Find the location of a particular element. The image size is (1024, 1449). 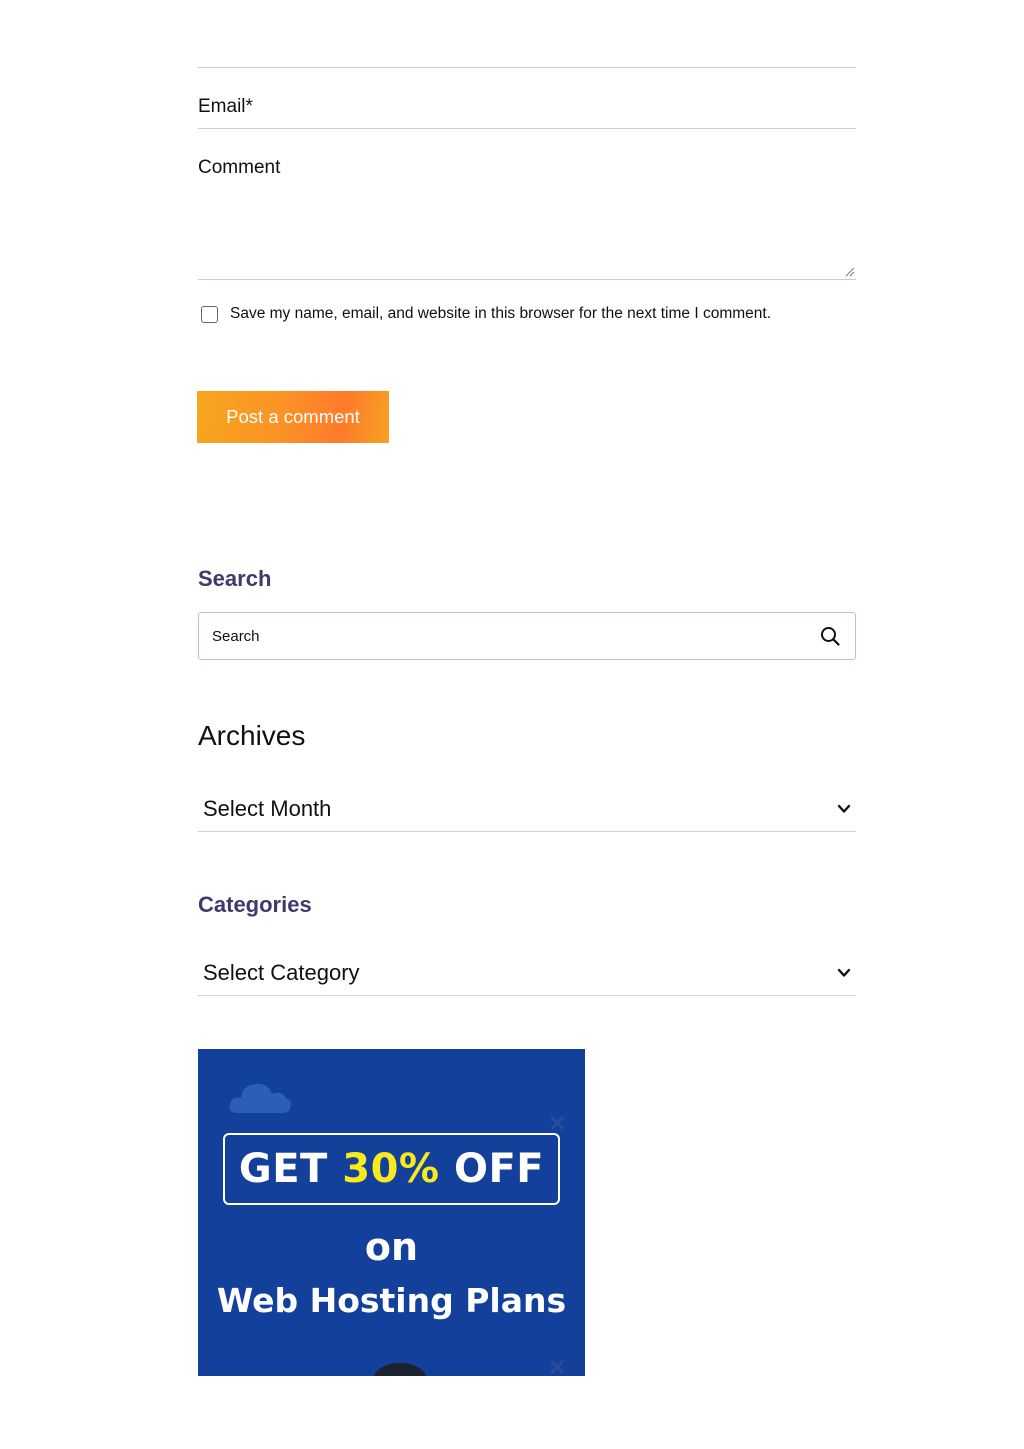

website-field is located at coordinates (527, 67).